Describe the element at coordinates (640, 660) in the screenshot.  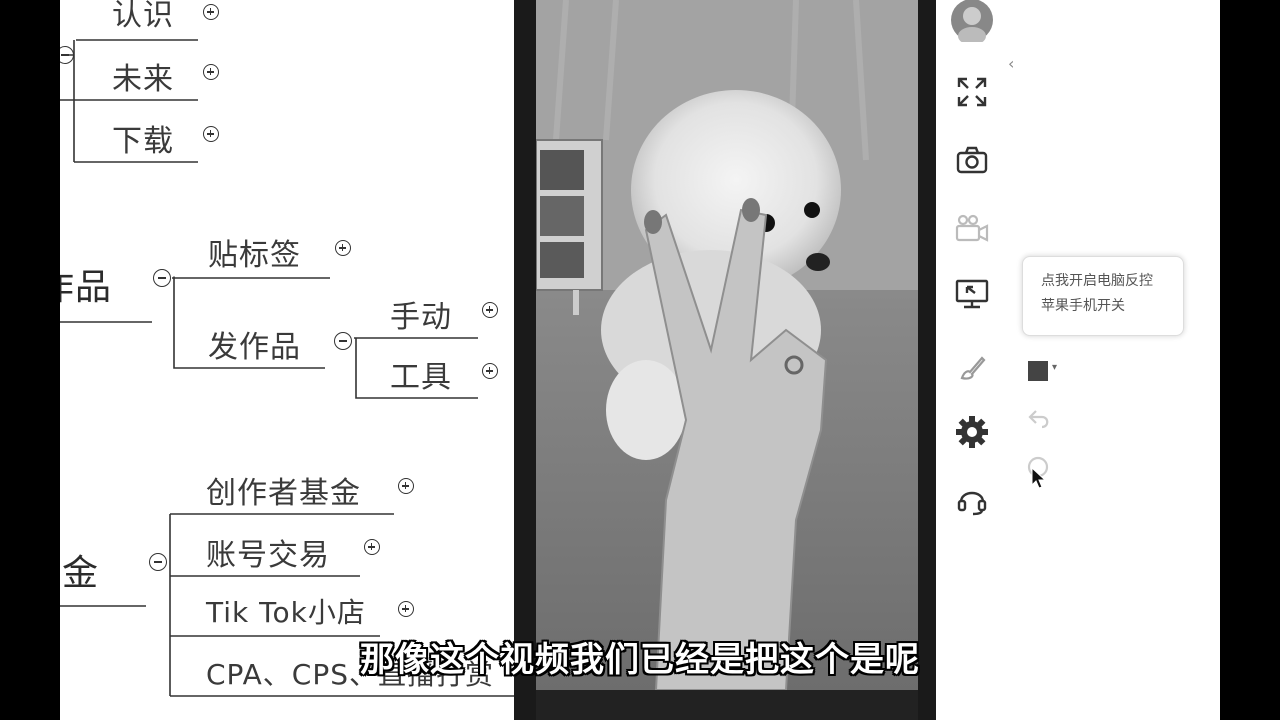
I see `video-subtitle: 那像这个视频我们已经是把这个是呢` at that location.